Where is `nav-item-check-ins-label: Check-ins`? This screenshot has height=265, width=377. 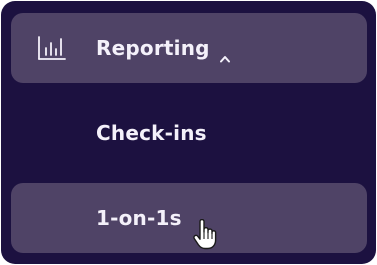 nav-item-check-ins-label: Check-ins is located at coordinates (151, 133).